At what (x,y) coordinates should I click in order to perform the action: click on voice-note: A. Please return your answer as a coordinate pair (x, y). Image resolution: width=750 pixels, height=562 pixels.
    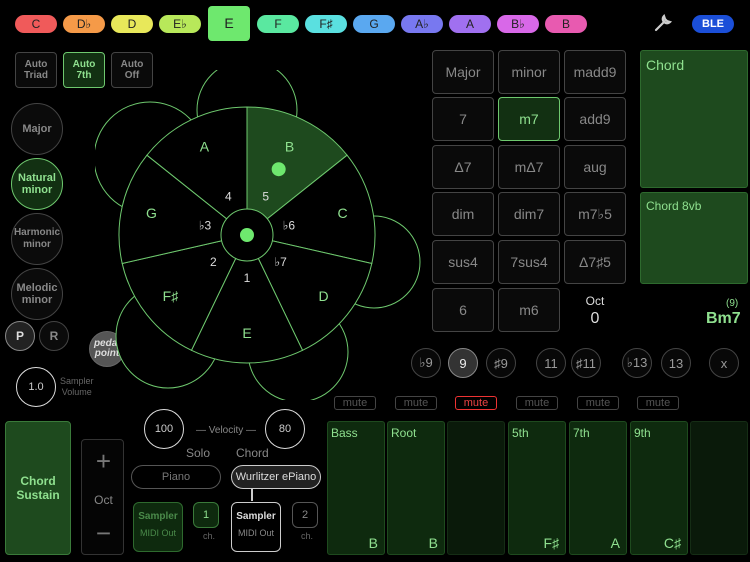
    Looking at the image, I should click on (615, 543).